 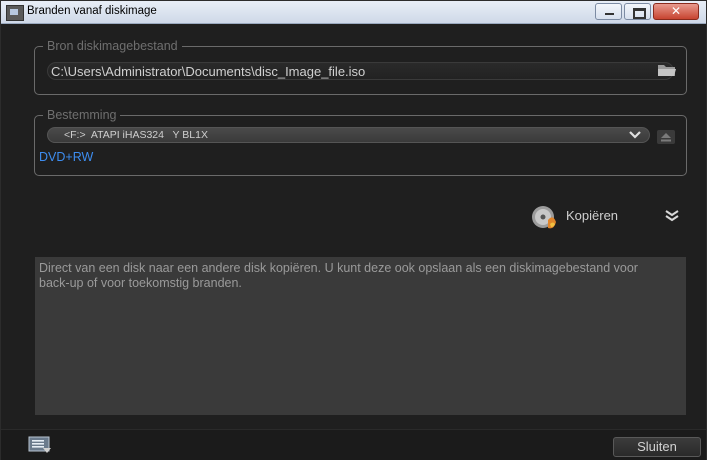 I want to click on maximize-button, so click(x=637, y=11).